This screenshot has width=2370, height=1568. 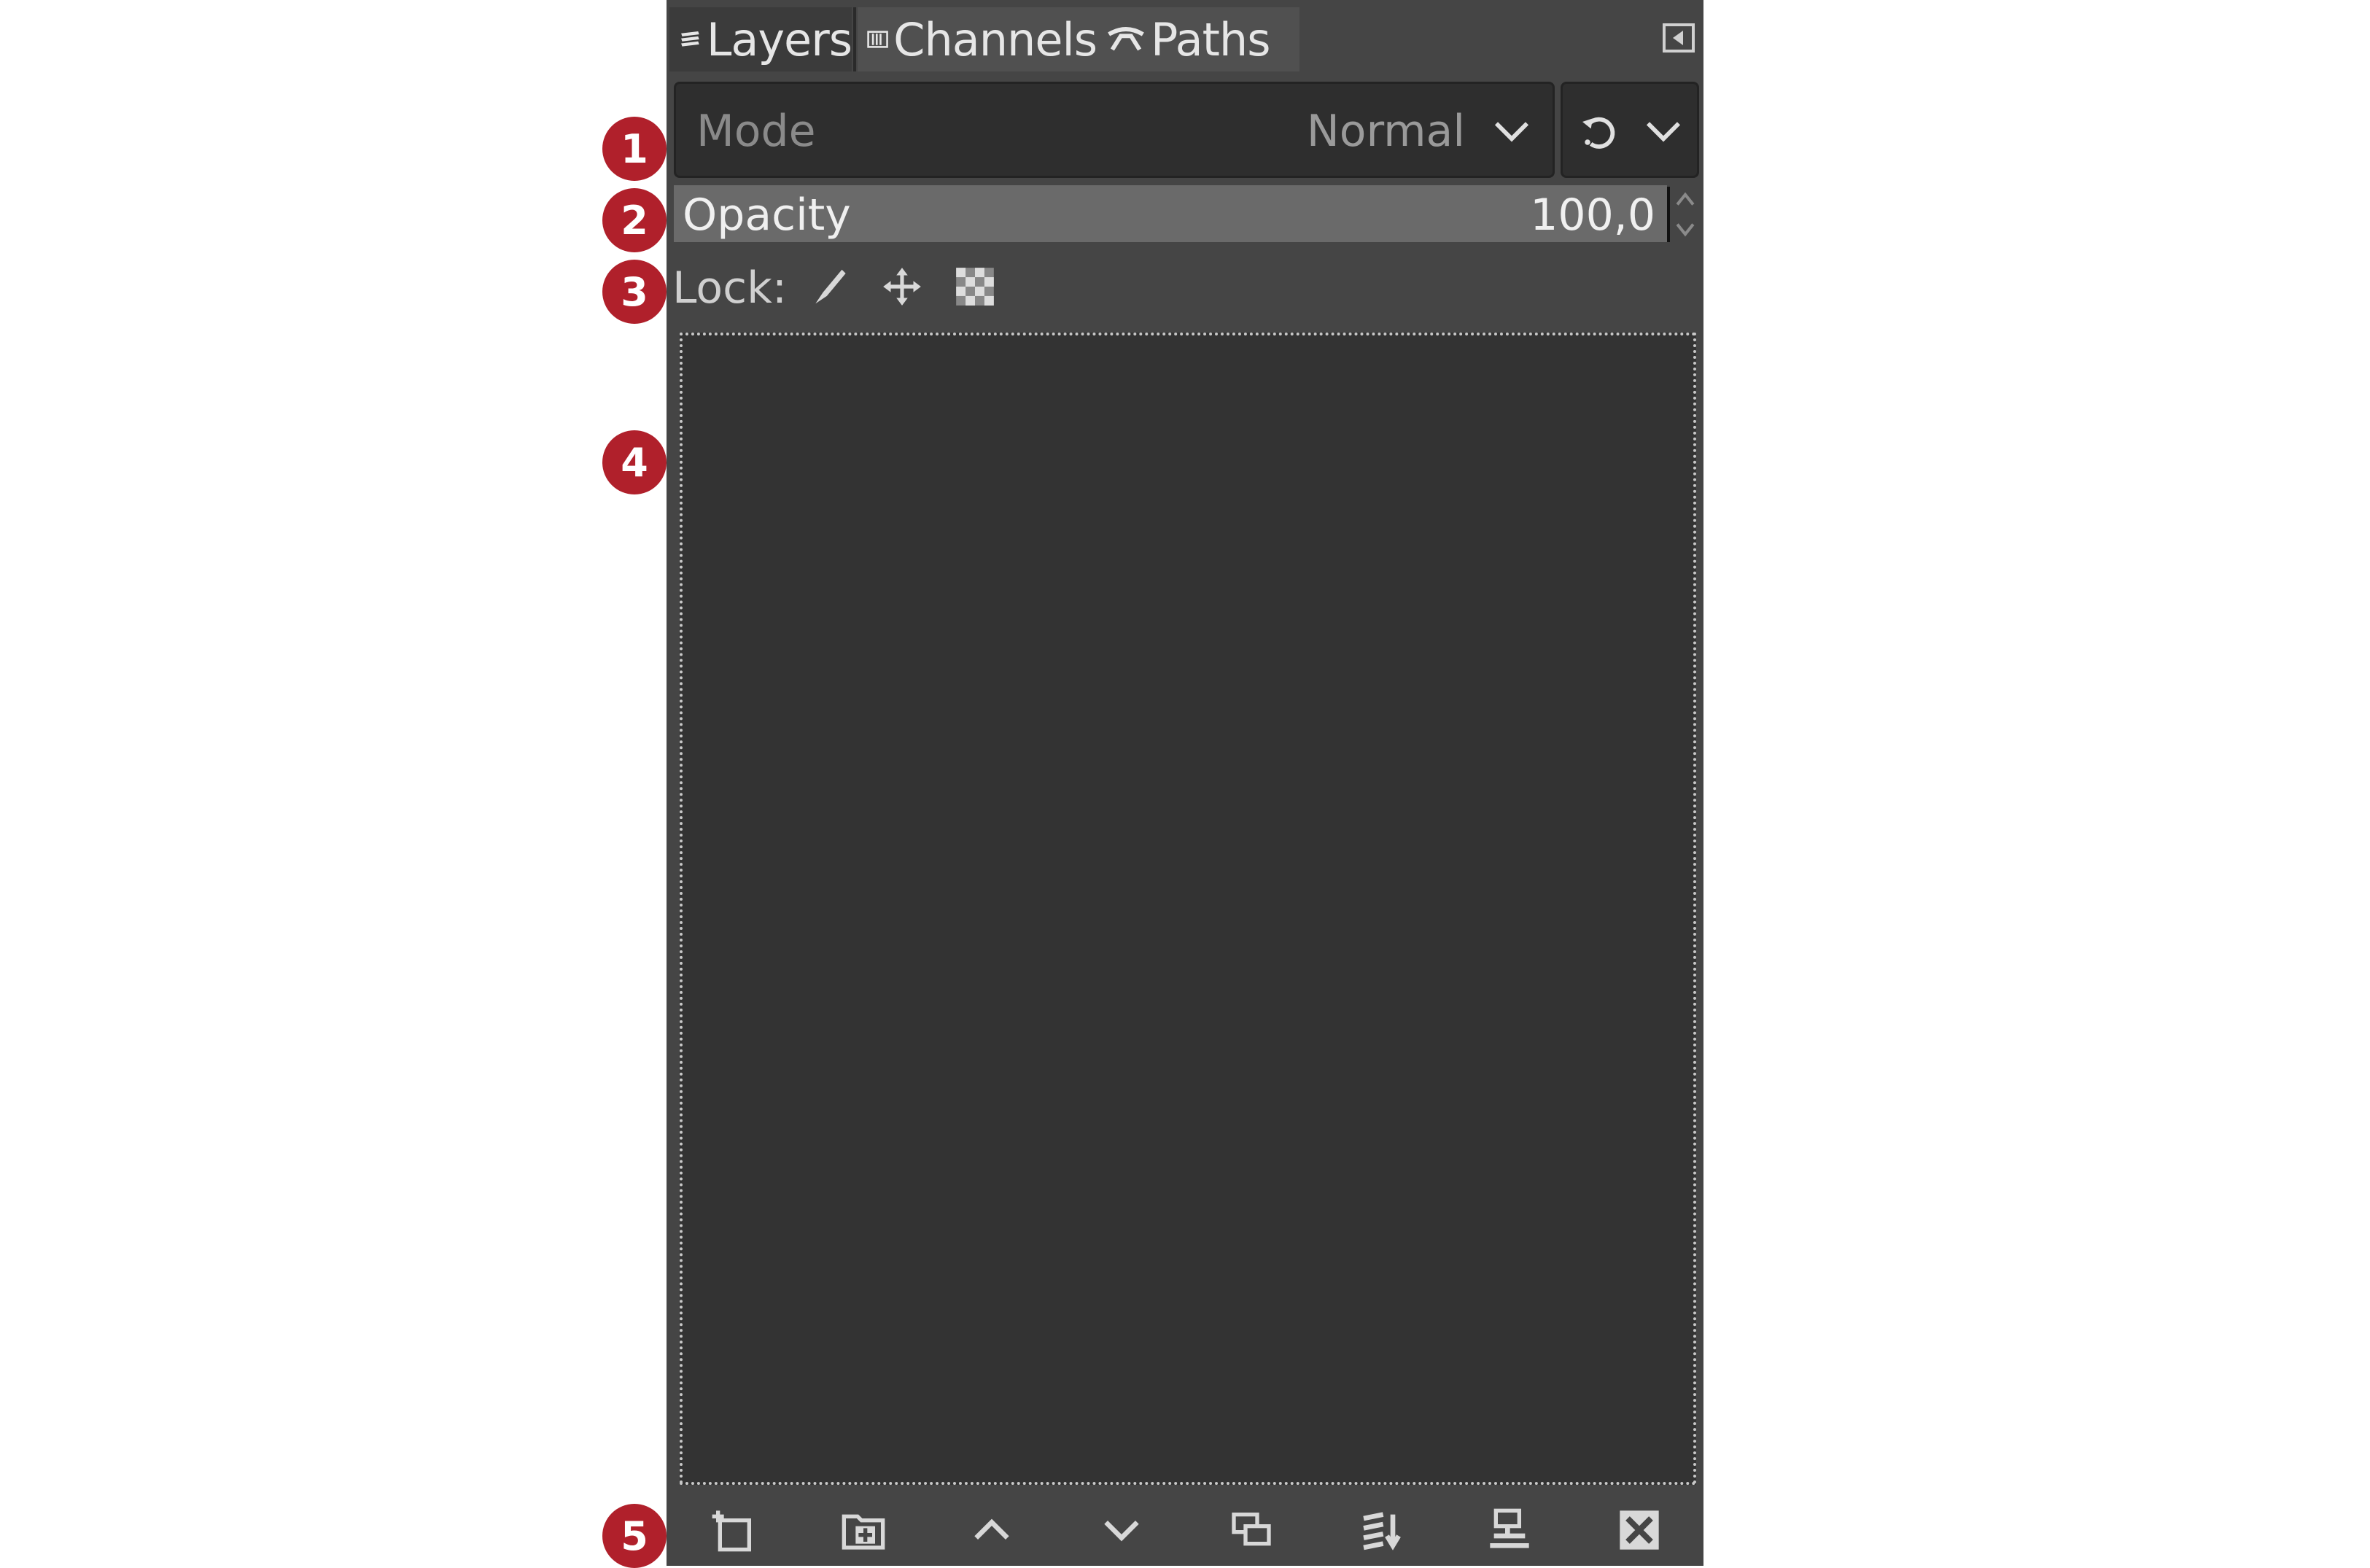 I want to click on tab-layers: Layers, so click(x=760, y=39).